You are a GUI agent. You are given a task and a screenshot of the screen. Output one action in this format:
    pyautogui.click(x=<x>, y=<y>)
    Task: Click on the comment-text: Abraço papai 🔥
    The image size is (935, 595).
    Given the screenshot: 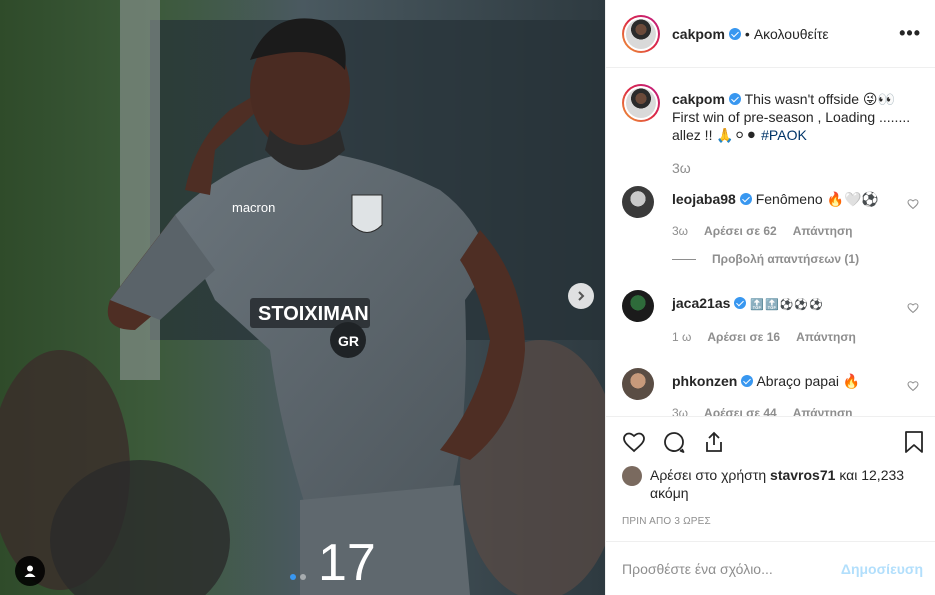 What is the action you would take?
    pyautogui.click(x=808, y=381)
    